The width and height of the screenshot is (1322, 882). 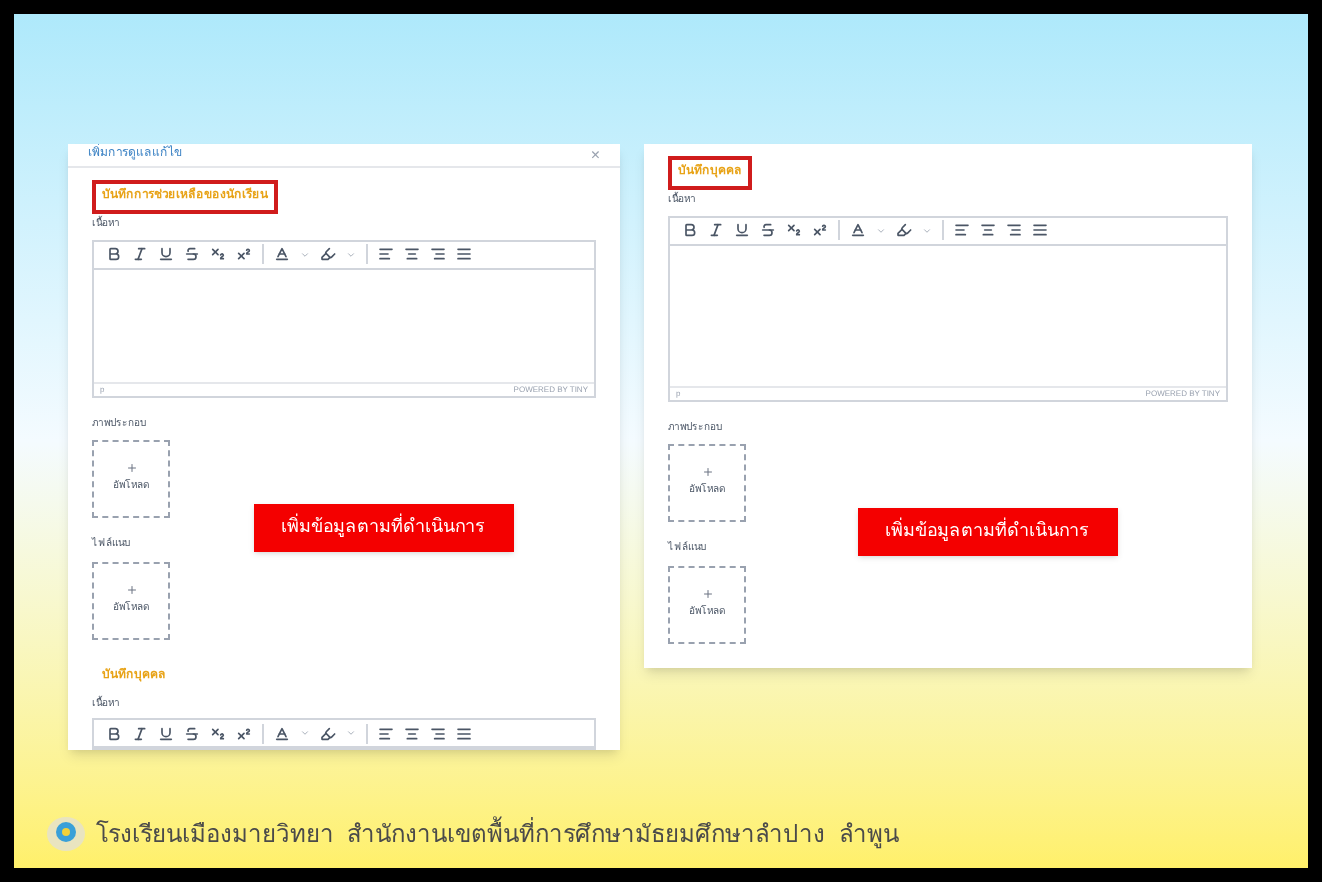 What do you see at coordinates (66, 834) in the screenshot?
I see `school-emblem-icon` at bounding box center [66, 834].